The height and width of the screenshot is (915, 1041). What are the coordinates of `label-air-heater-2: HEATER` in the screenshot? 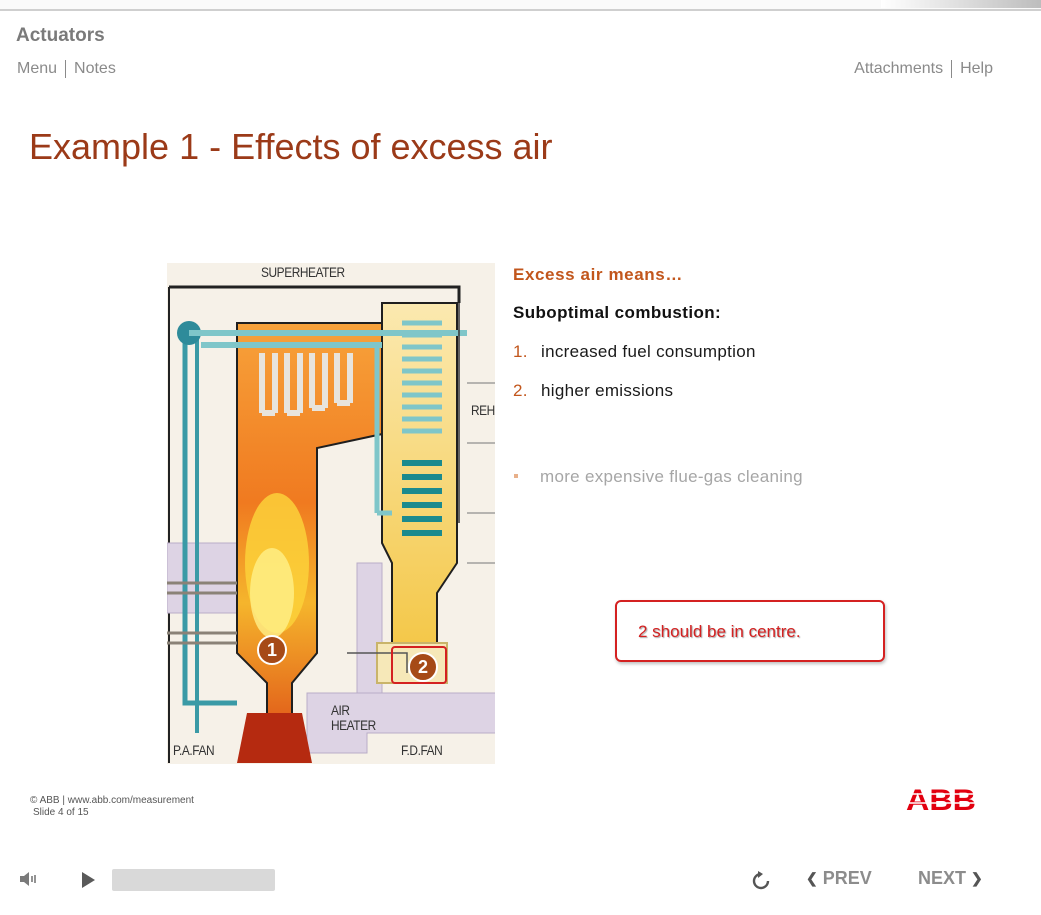 It's located at (353, 725).